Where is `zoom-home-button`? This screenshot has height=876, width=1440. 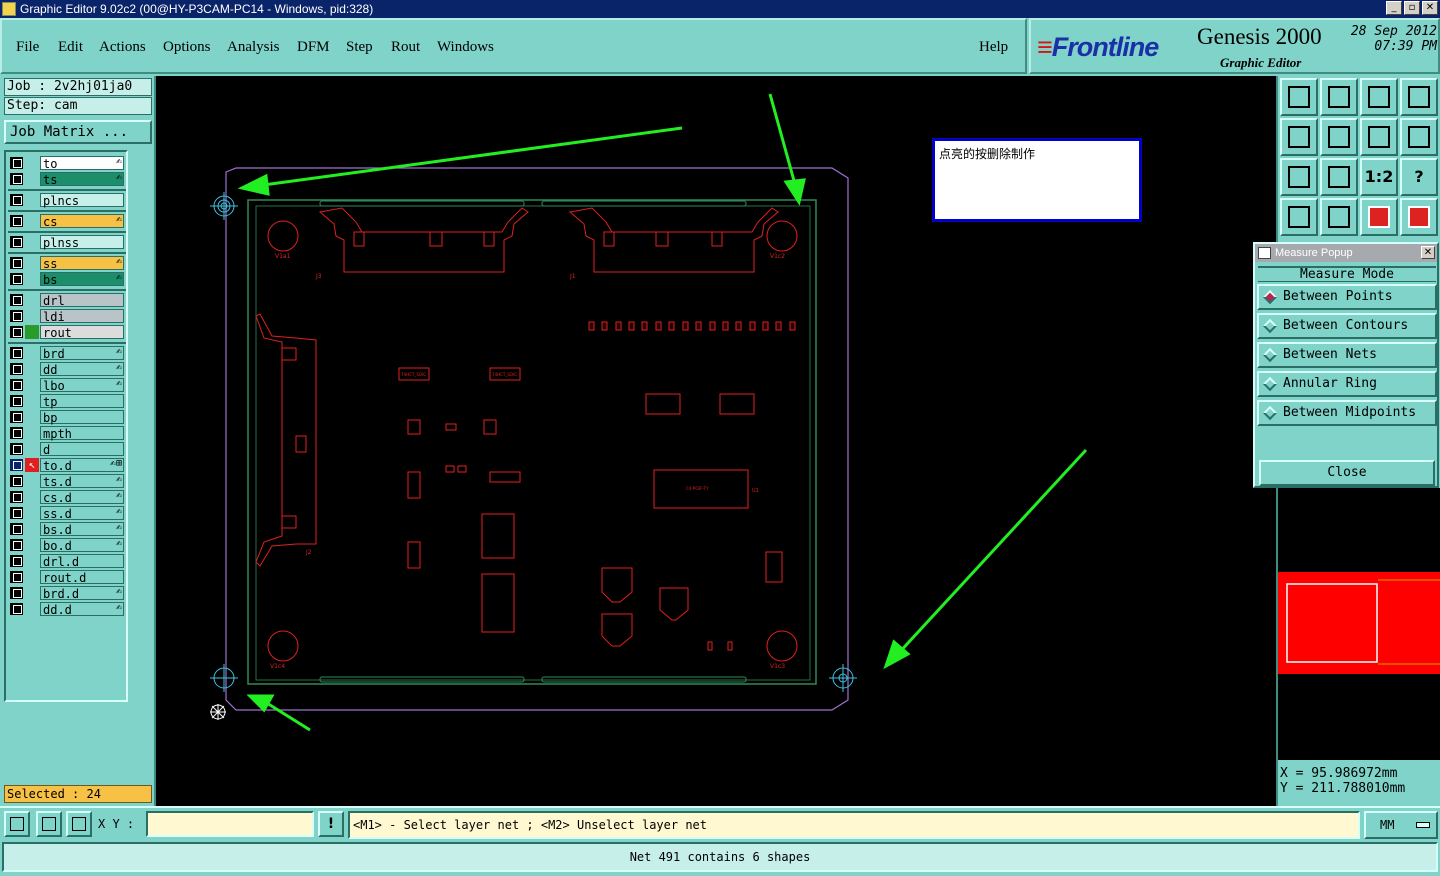
zoom-home-button is located at coordinates (1299, 97).